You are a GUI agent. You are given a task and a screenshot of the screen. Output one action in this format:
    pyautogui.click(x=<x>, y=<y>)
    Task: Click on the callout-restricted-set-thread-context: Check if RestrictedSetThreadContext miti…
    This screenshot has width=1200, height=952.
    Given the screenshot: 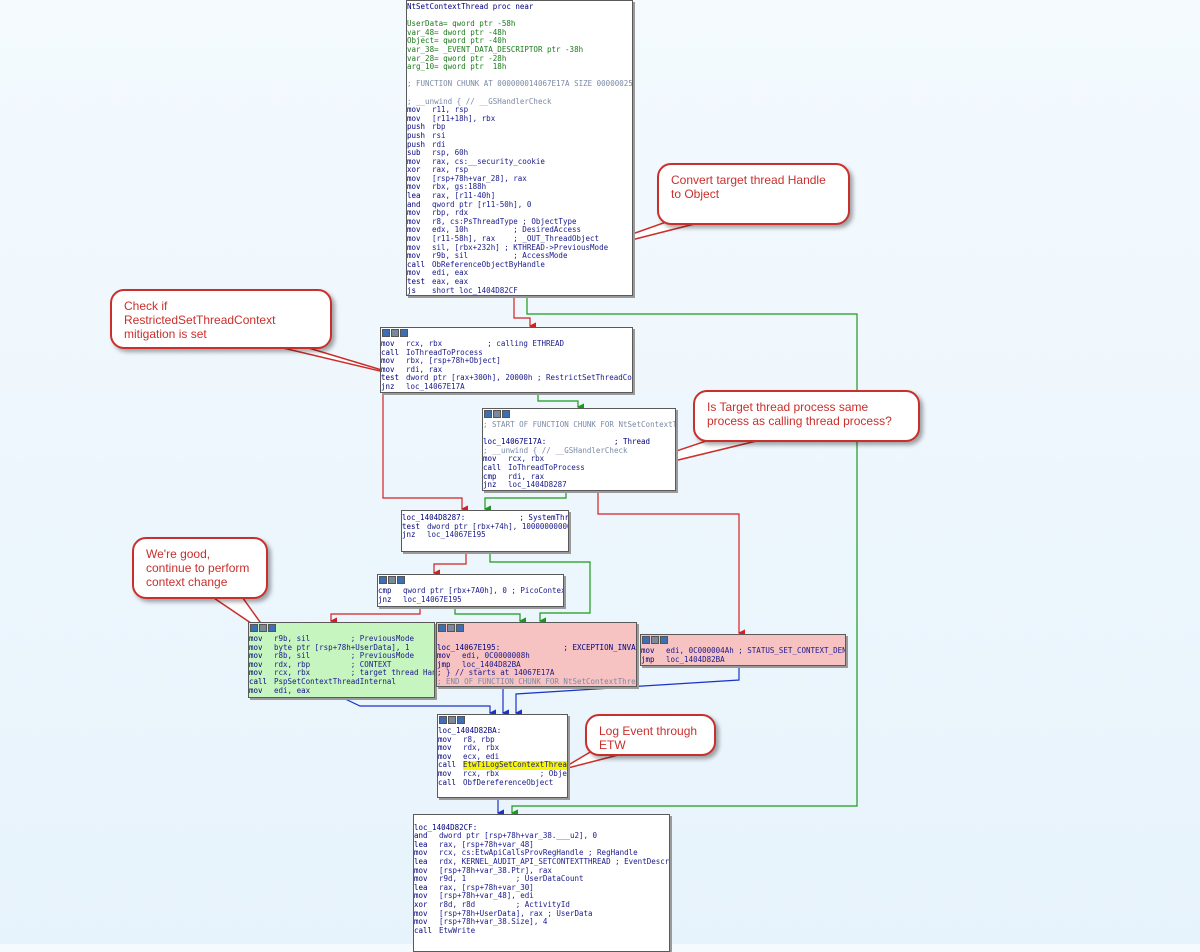 What is the action you would take?
    pyautogui.click(x=221, y=319)
    